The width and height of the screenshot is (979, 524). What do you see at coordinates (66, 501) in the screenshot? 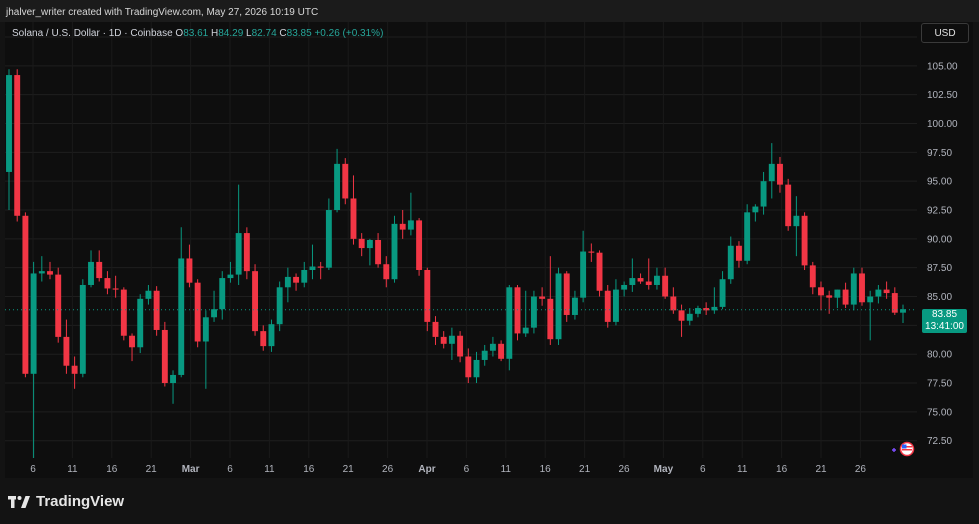
I see `tradingview-logo: TradingView` at bounding box center [66, 501].